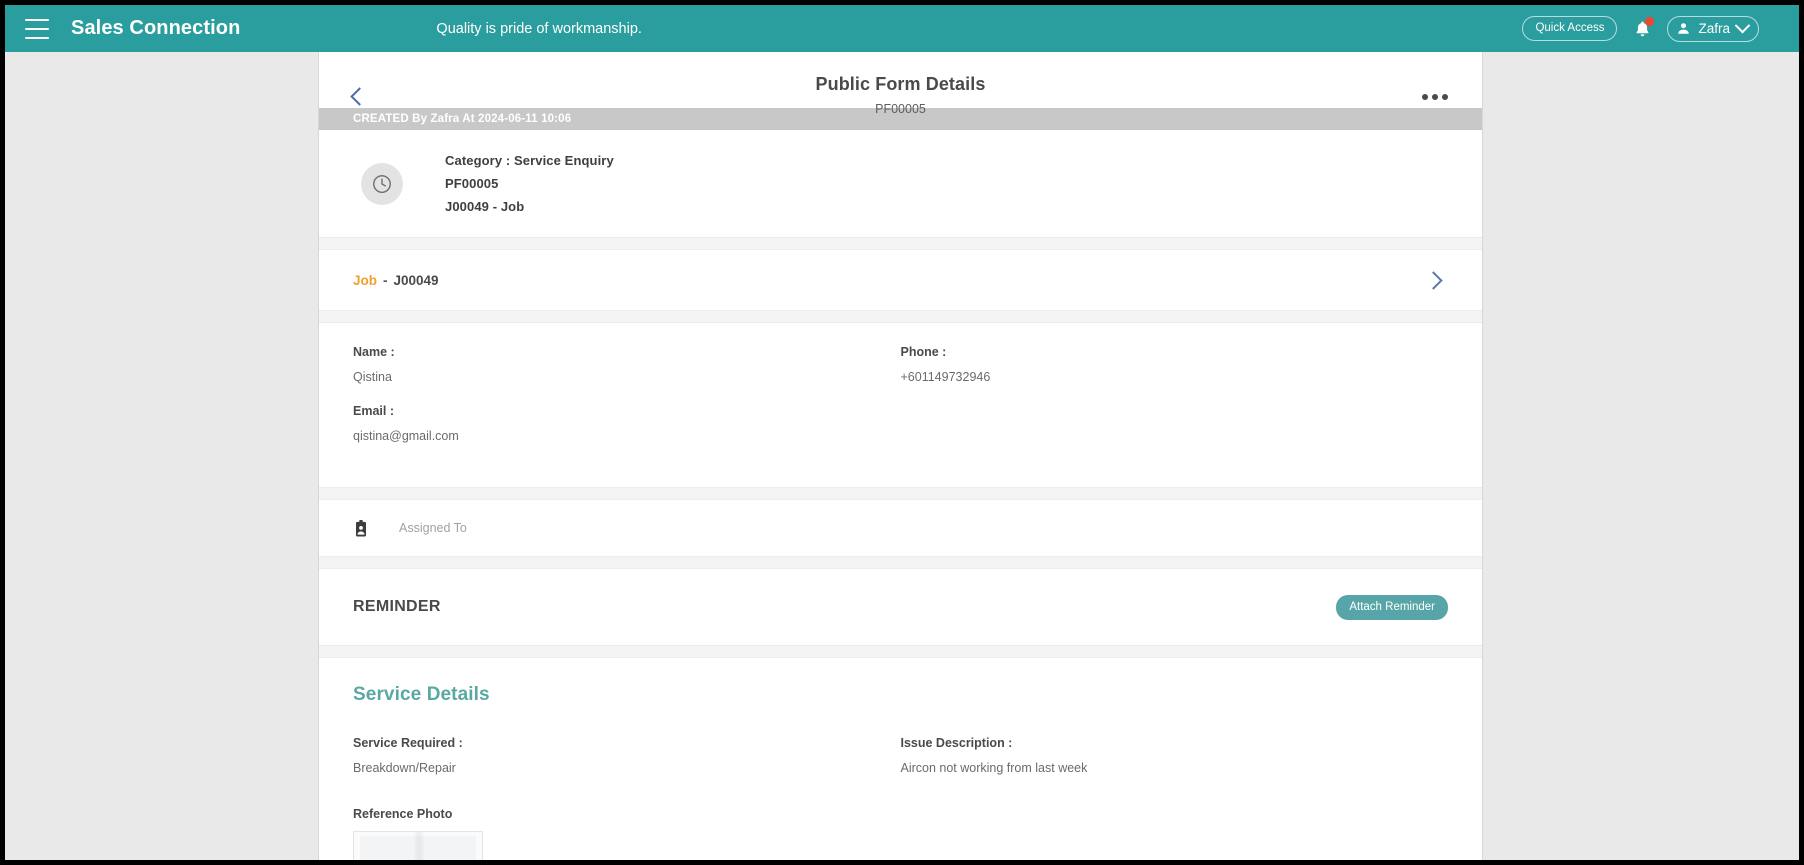 The height and width of the screenshot is (865, 1804). Describe the element at coordinates (900, 109) in the screenshot. I see `page-subtitle: PF00005` at that location.